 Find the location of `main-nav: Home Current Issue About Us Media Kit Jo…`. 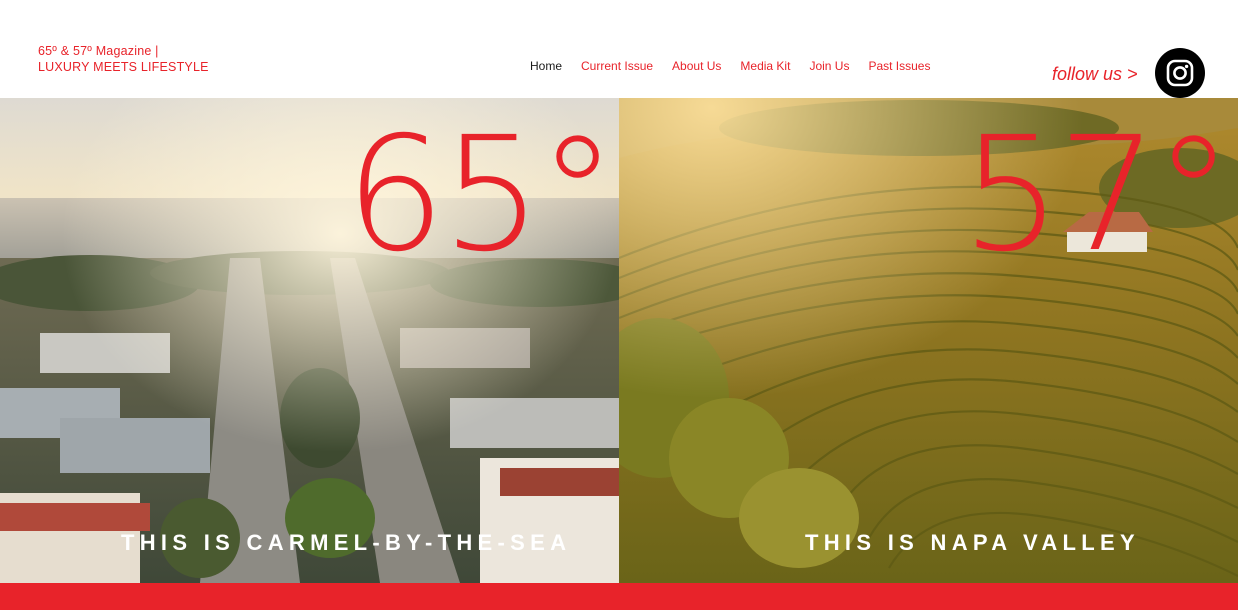

main-nav: Home Current Issue About Us Media Kit Jo… is located at coordinates (739, 66).